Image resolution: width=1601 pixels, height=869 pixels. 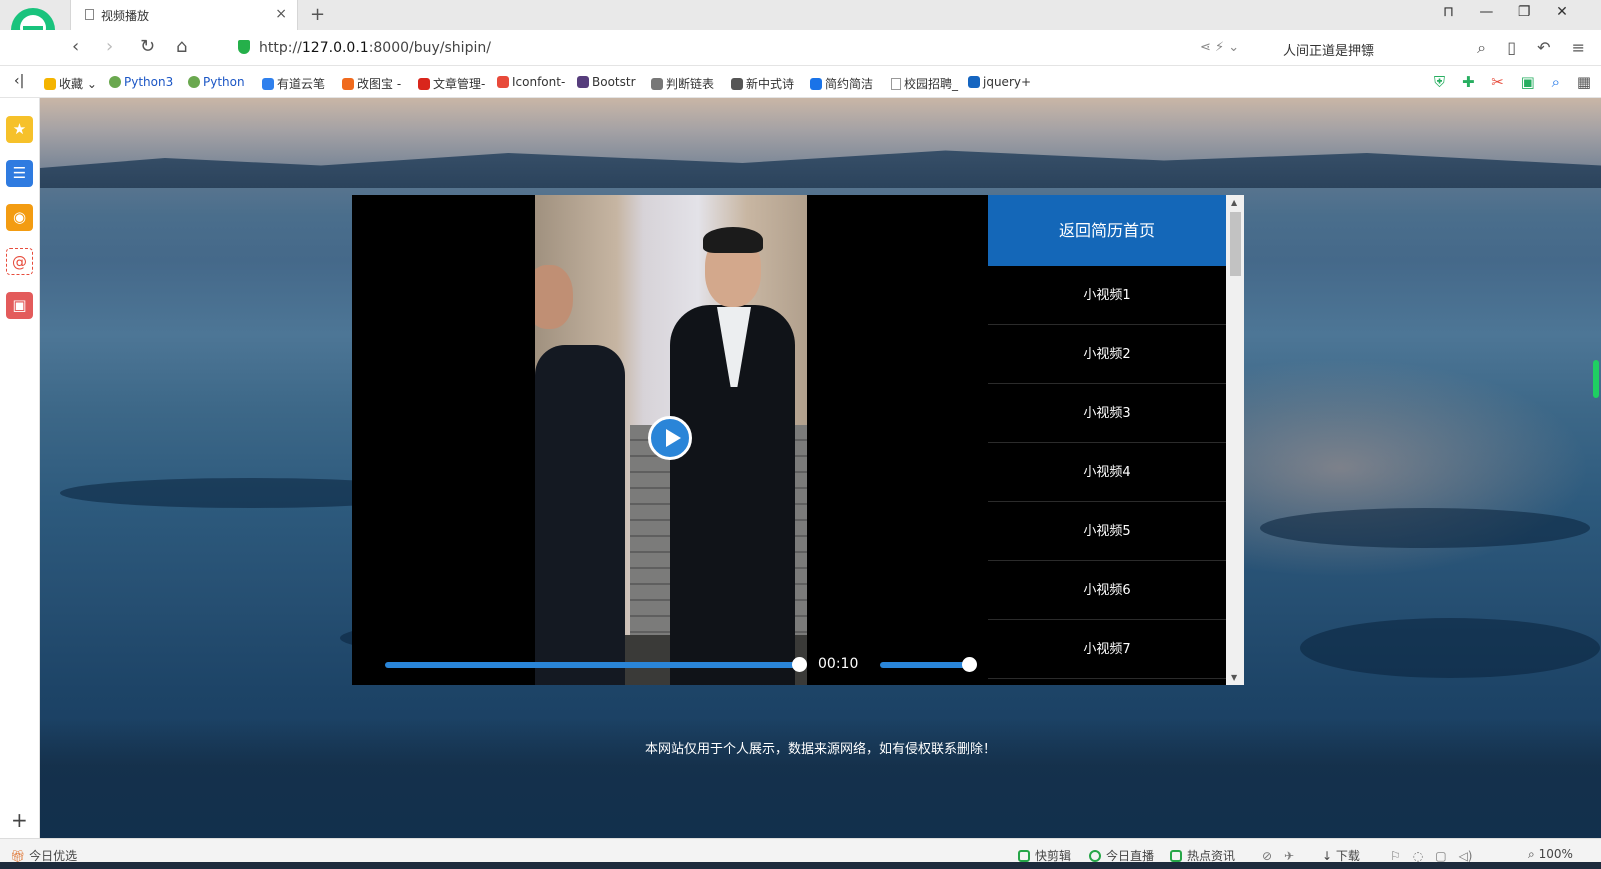 I want to click on shield-extension-icon: ⛨, so click(x=1439, y=82).